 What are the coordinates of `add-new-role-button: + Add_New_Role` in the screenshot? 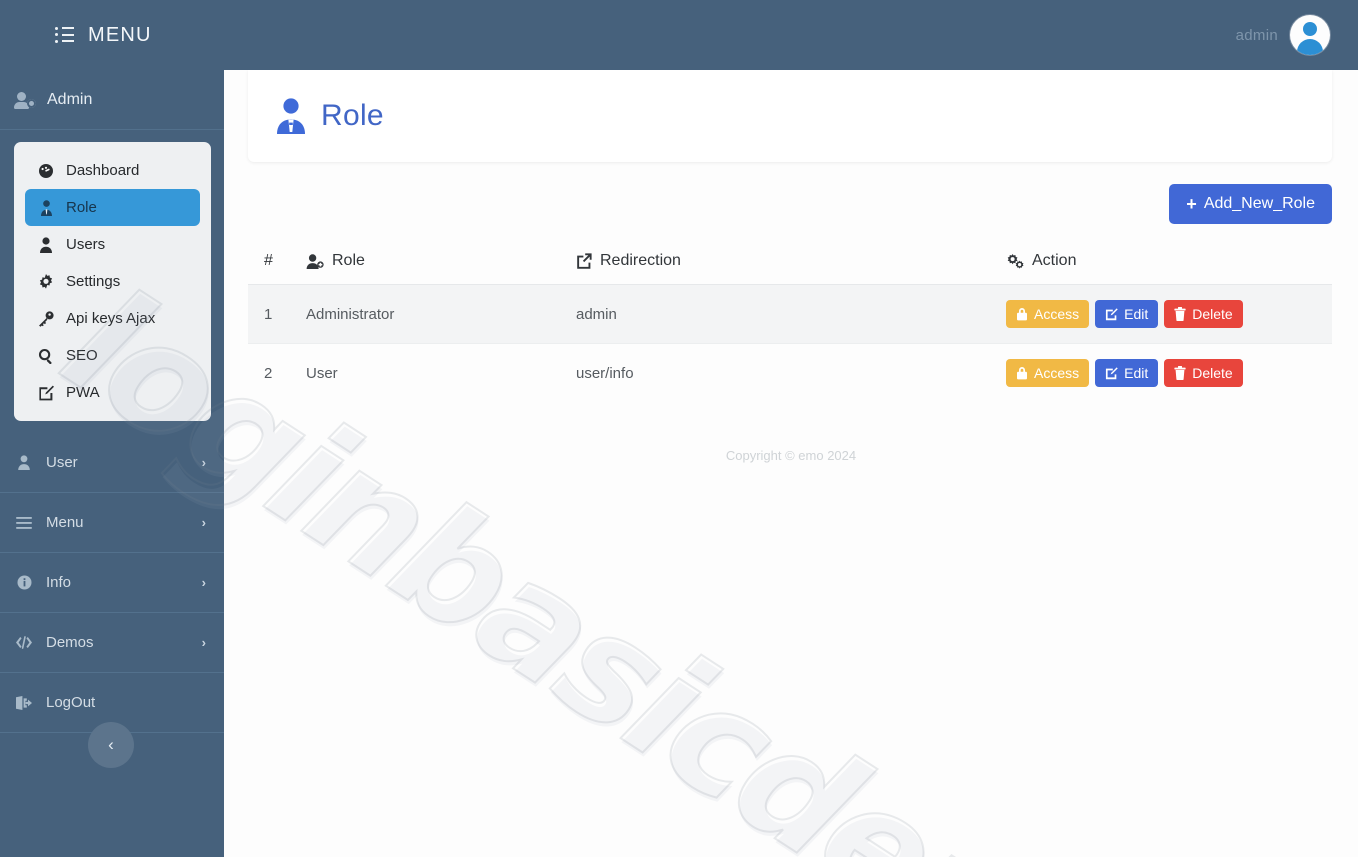 It's located at (1250, 204).